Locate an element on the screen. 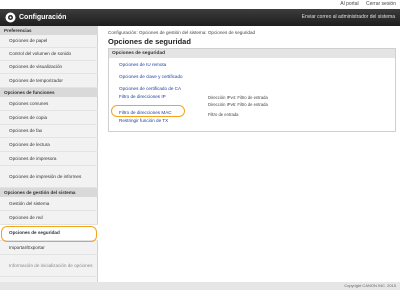 The height and width of the screenshot is (290, 400). sidebar-item-printer: Opciones de impresora is located at coordinates (49, 159).